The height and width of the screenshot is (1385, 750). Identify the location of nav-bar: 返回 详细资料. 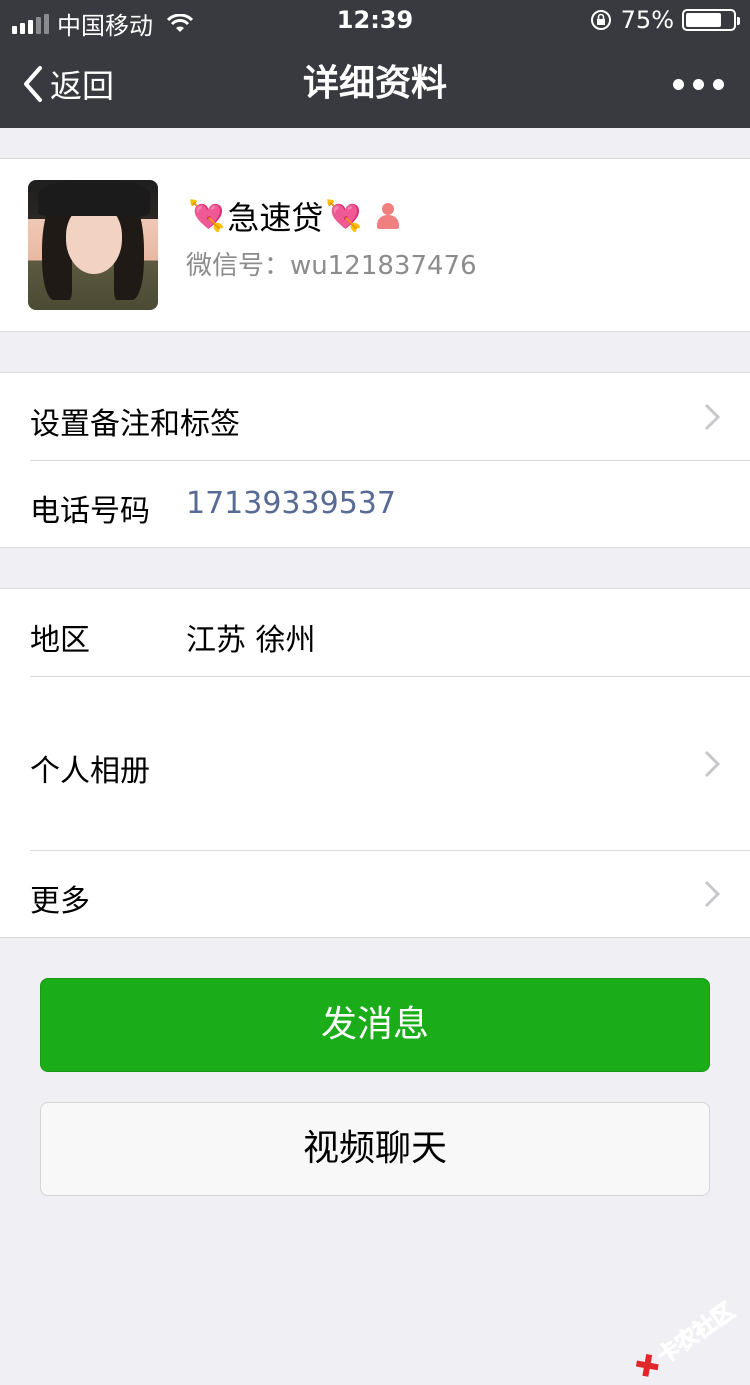
(375, 84).